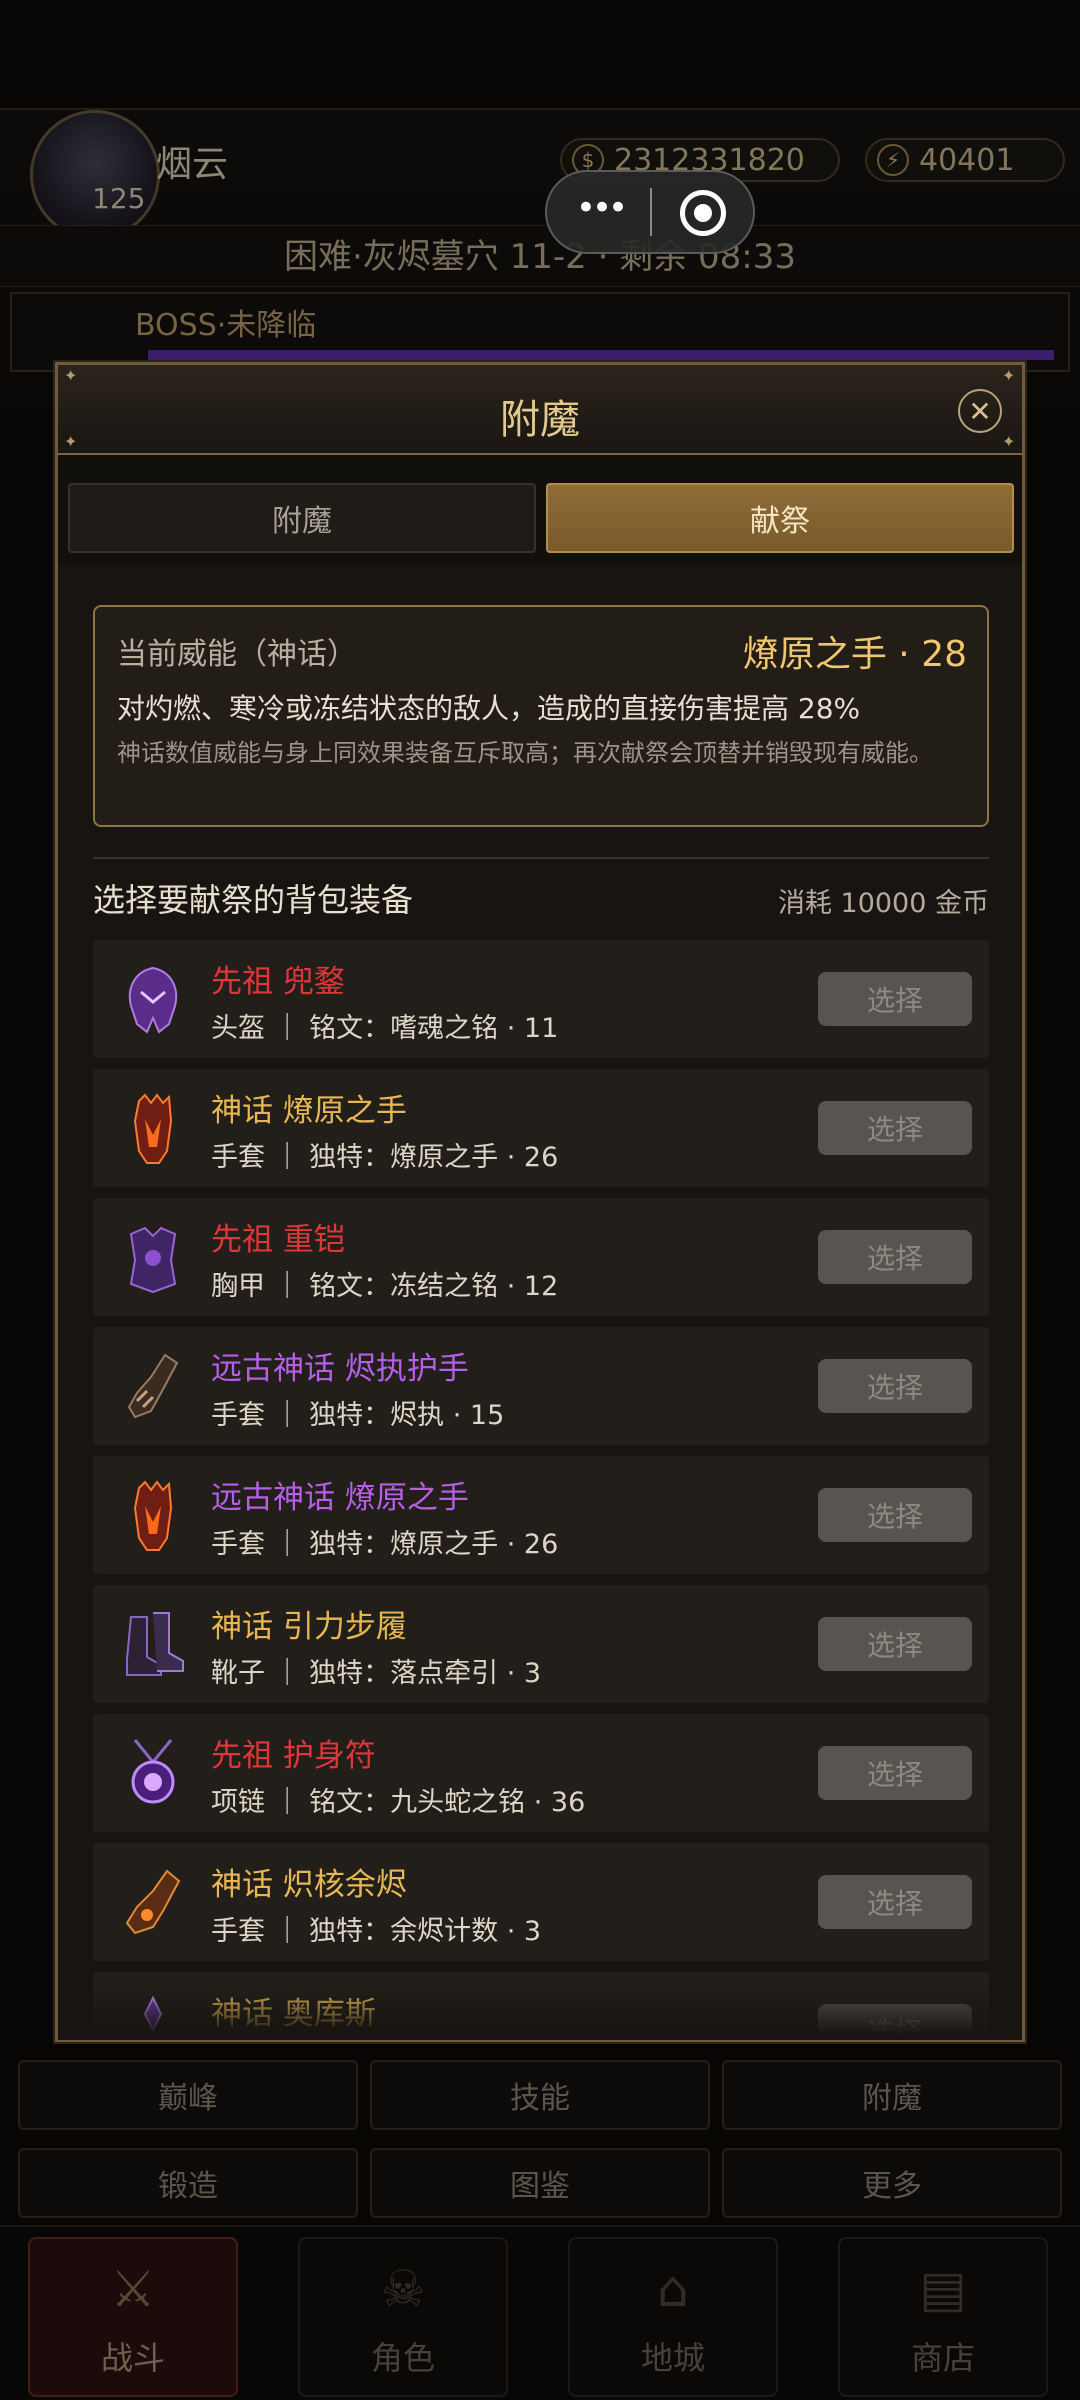  Describe the element at coordinates (153, 1903) in the screenshot. I see `ember-glove-icon` at that location.